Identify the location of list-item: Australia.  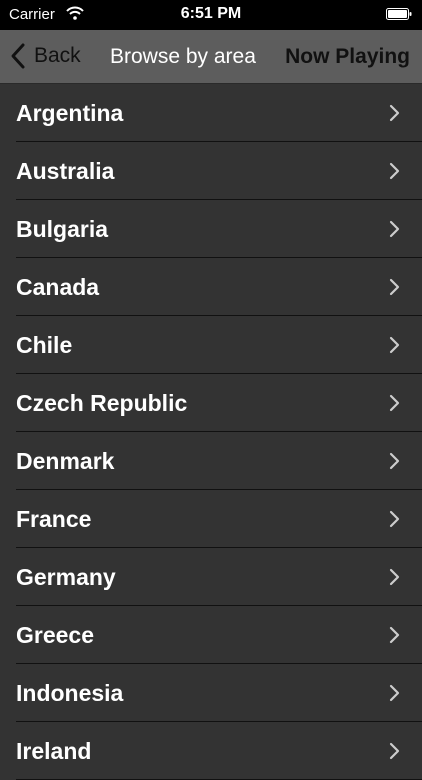
(211, 171).